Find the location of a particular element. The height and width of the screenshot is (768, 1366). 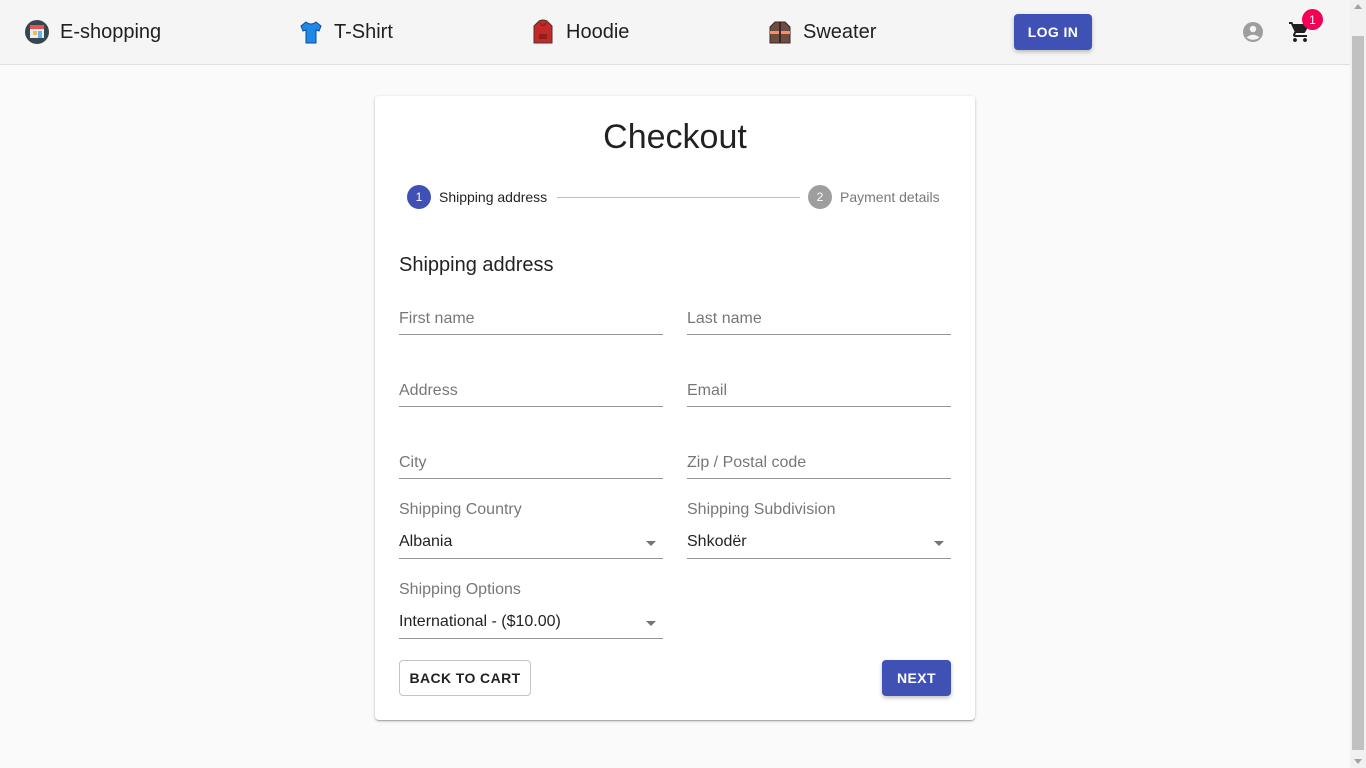

brand-link: E-shopping is located at coordinates (92, 32).